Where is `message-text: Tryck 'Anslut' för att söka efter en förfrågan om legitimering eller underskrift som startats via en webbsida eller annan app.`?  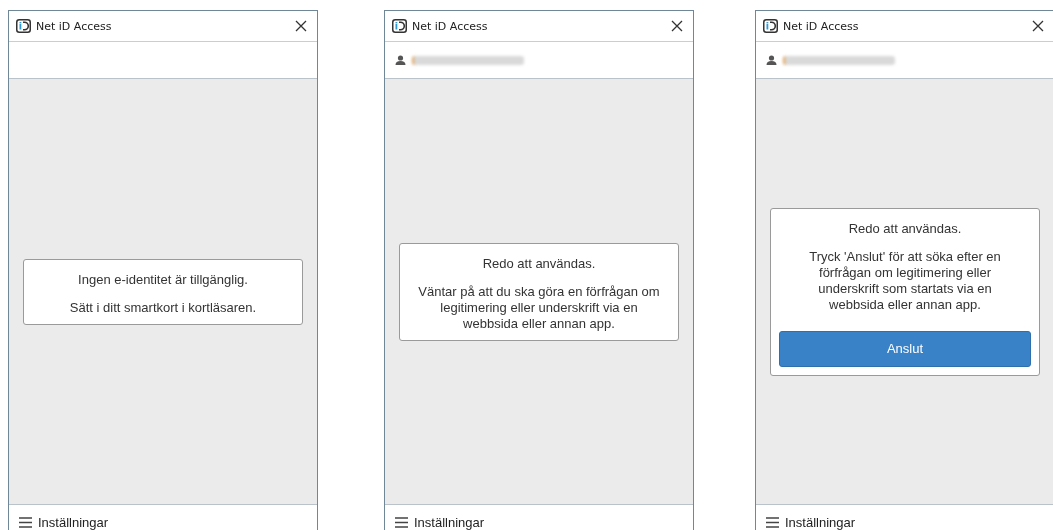
message-text: Tryck 'Anslut' för att söka efter en förfrågan om legitimering eller underskrift som startats via en webbsida eller annan app. is located at coordinates (905, 280).